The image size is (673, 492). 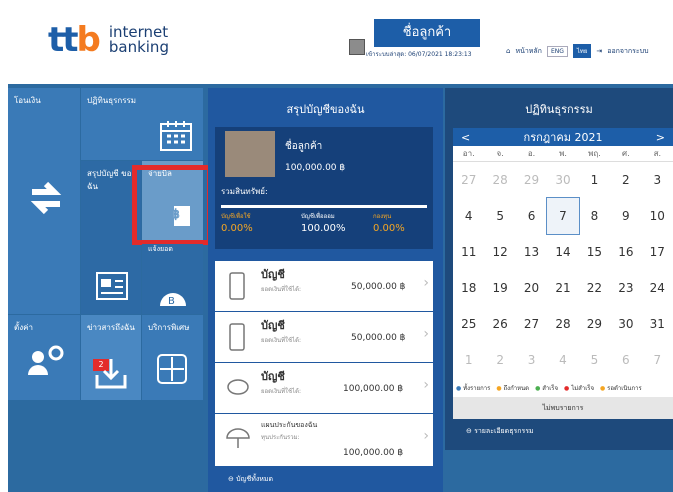 What do you see at coordinates (627, 51) in the screenshot?
I see `logout-link: ออกจากระบบ` at bounding box center [627, 51].